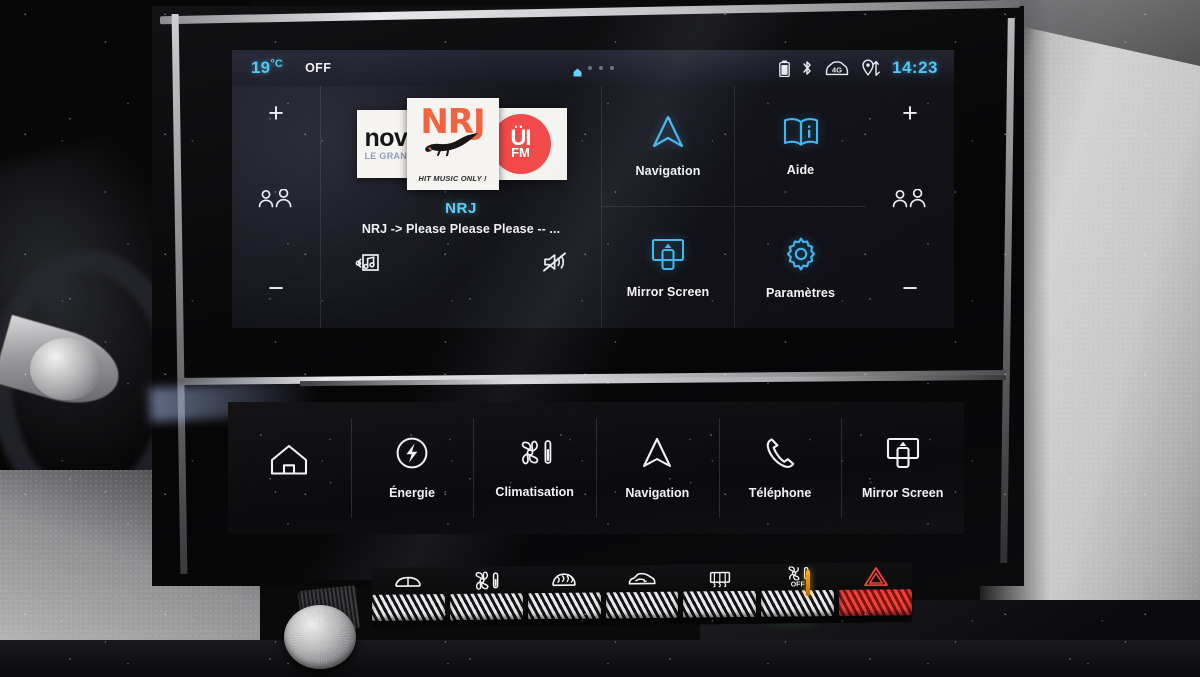 The height and width of the screenshot is (677, 1200). I want to click on toolbar-label: Téléphone, so click(780, 493).